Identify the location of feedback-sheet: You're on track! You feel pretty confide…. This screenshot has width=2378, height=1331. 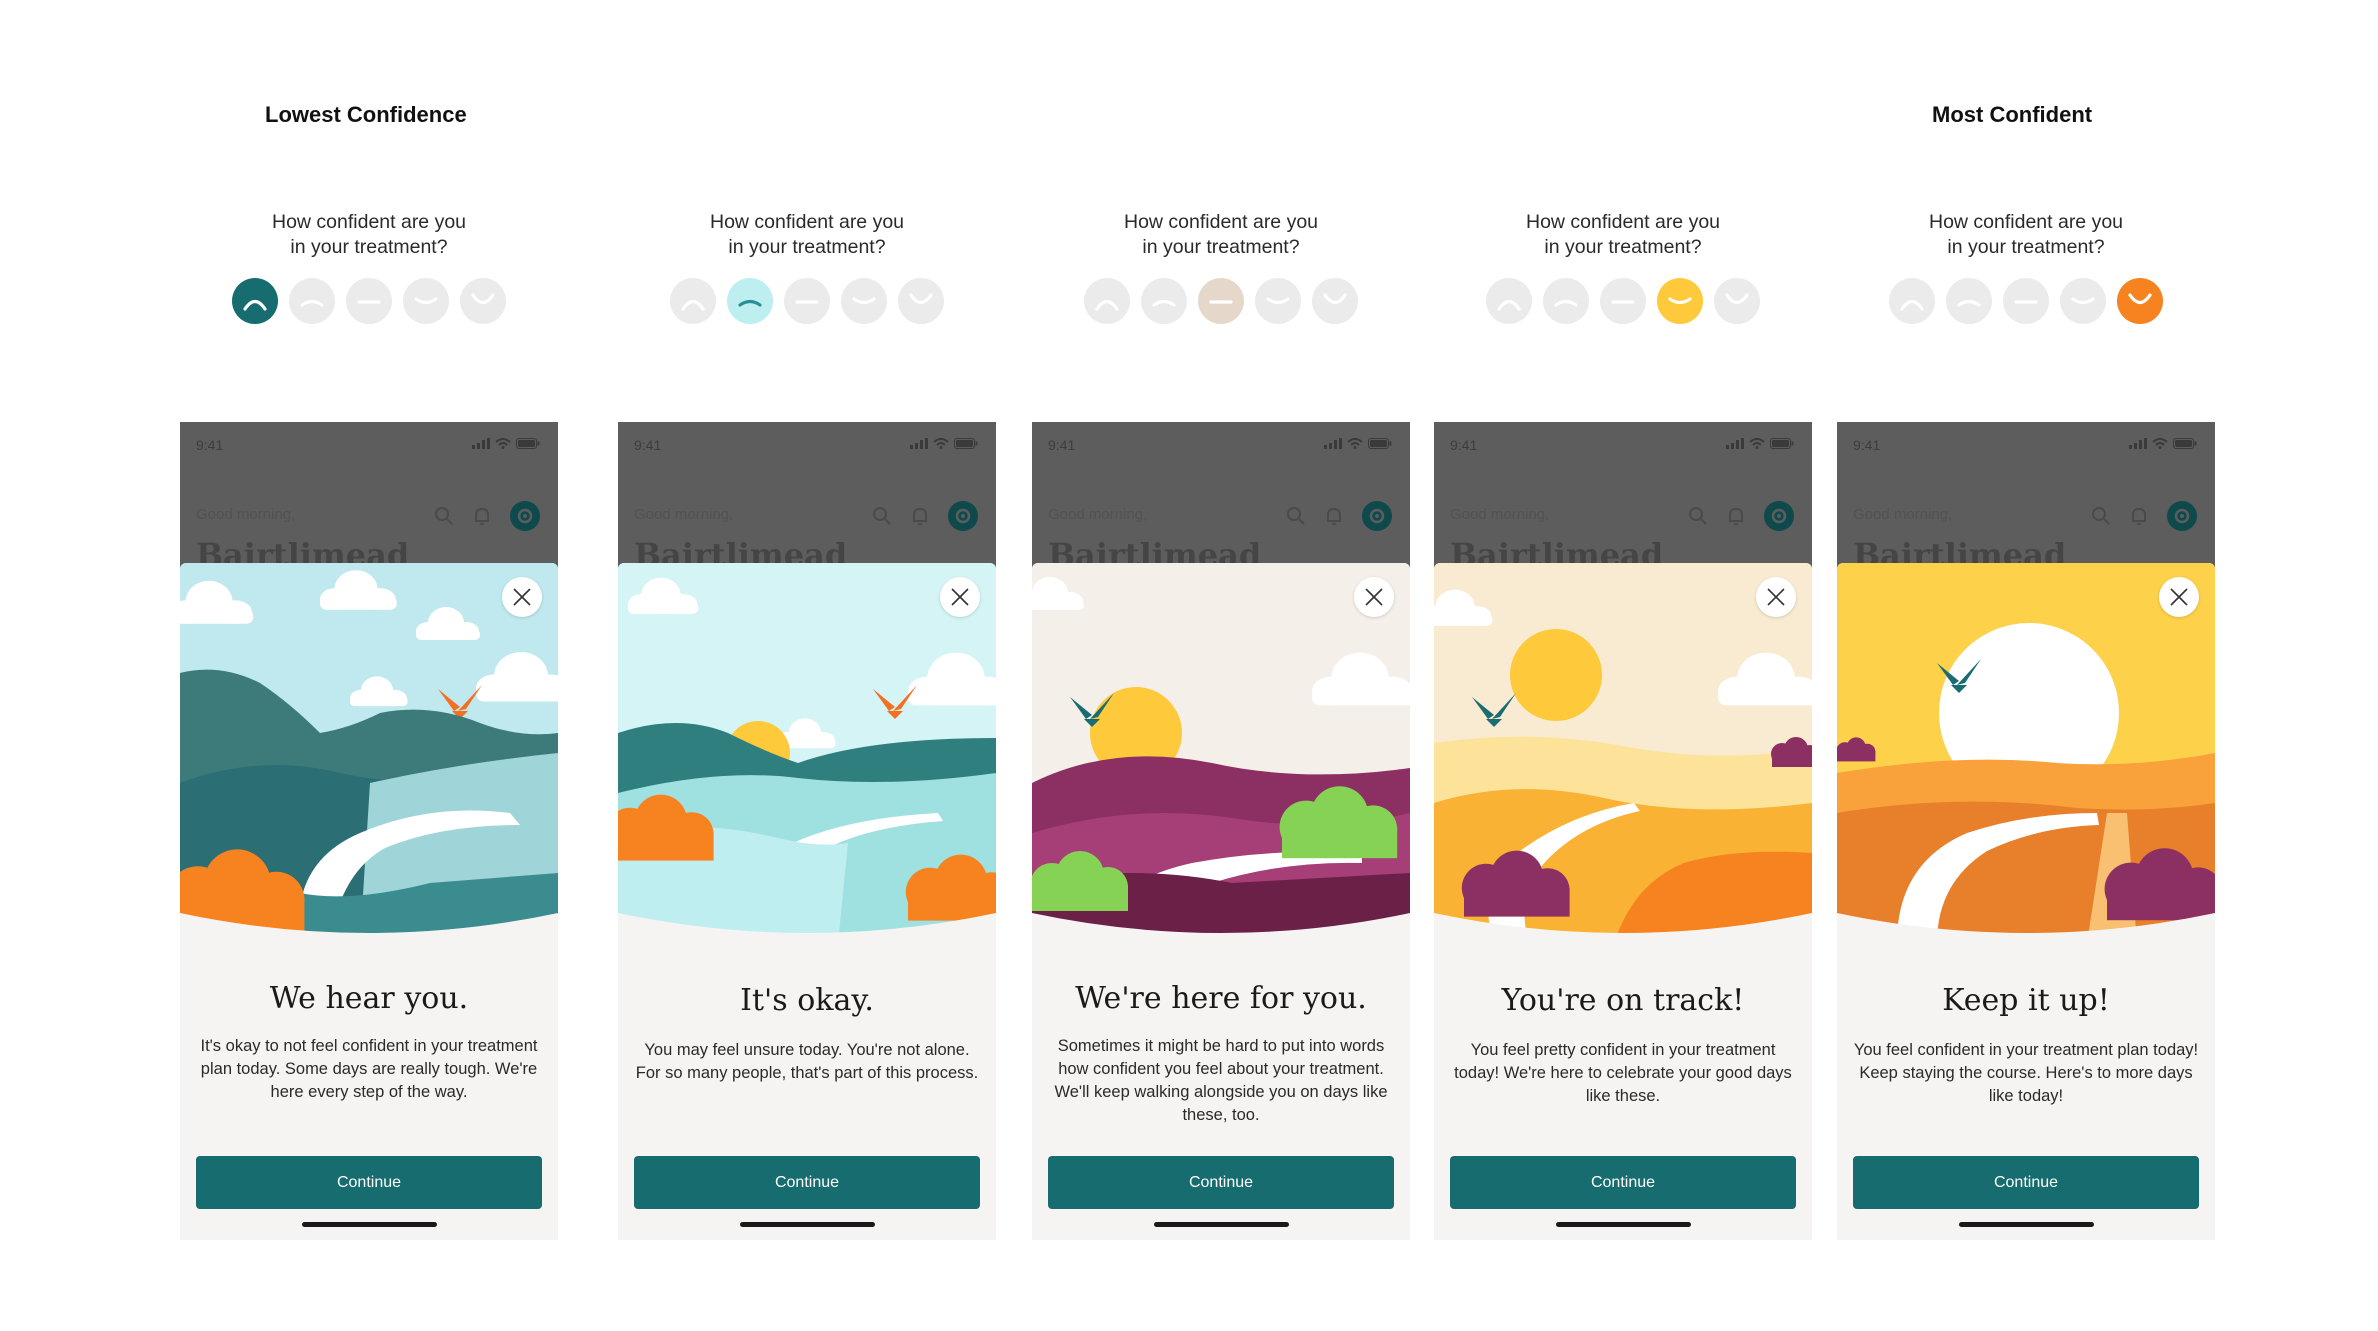
(1623, 901).